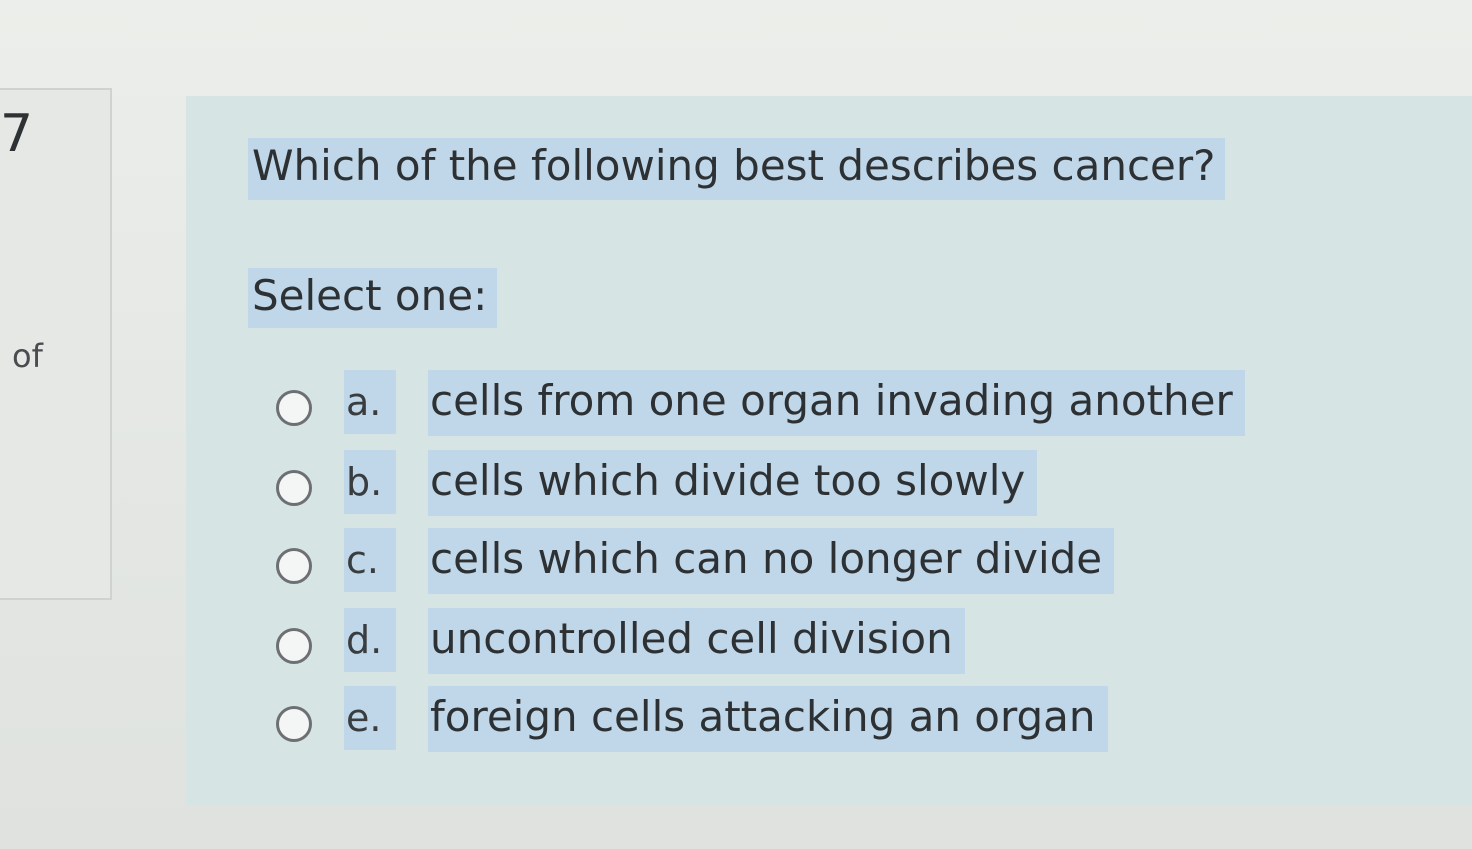 The width and height of the screenshot is (1472, 849). I want to click on answer-option-d: d. uncontrolled cell division, so click(756, 644).